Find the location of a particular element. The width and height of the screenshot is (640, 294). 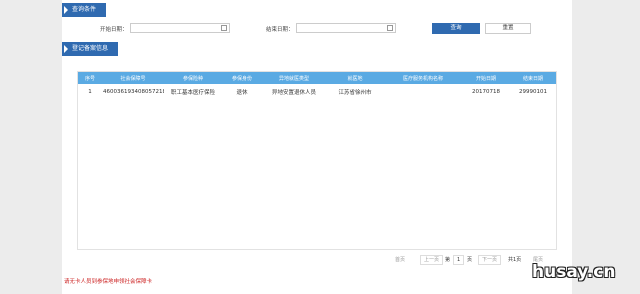

record-section-header: 登记备案信息 is located at coordinates (90, 49).